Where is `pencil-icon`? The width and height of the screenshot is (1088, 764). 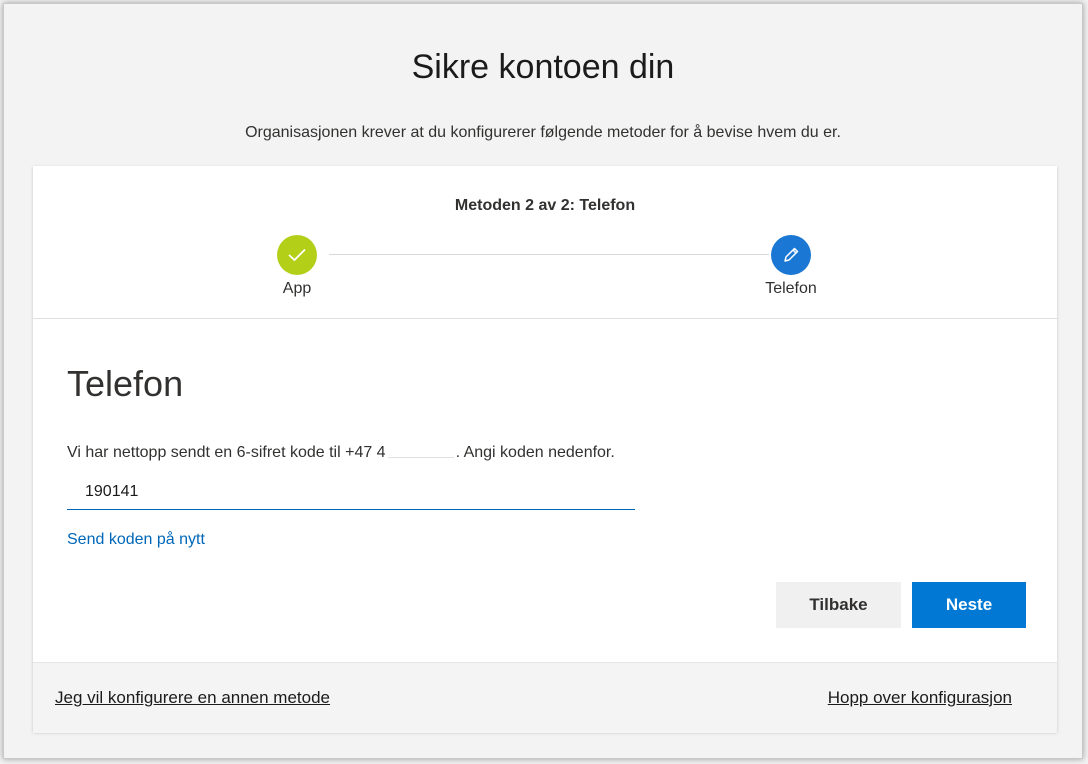
pencil-icon is located at coordinates (791, 254).